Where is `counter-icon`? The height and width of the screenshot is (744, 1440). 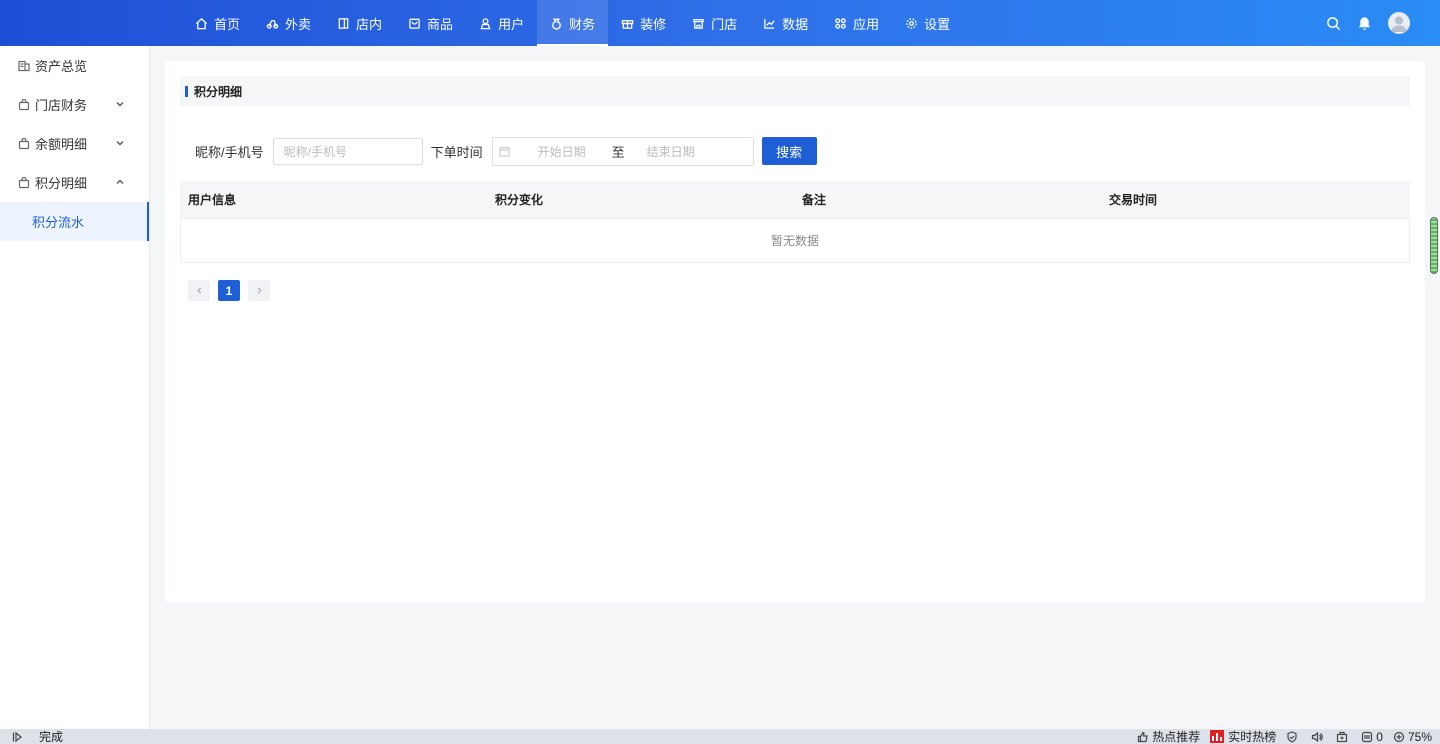 counter-icon is located at coordinates (1367, 736).